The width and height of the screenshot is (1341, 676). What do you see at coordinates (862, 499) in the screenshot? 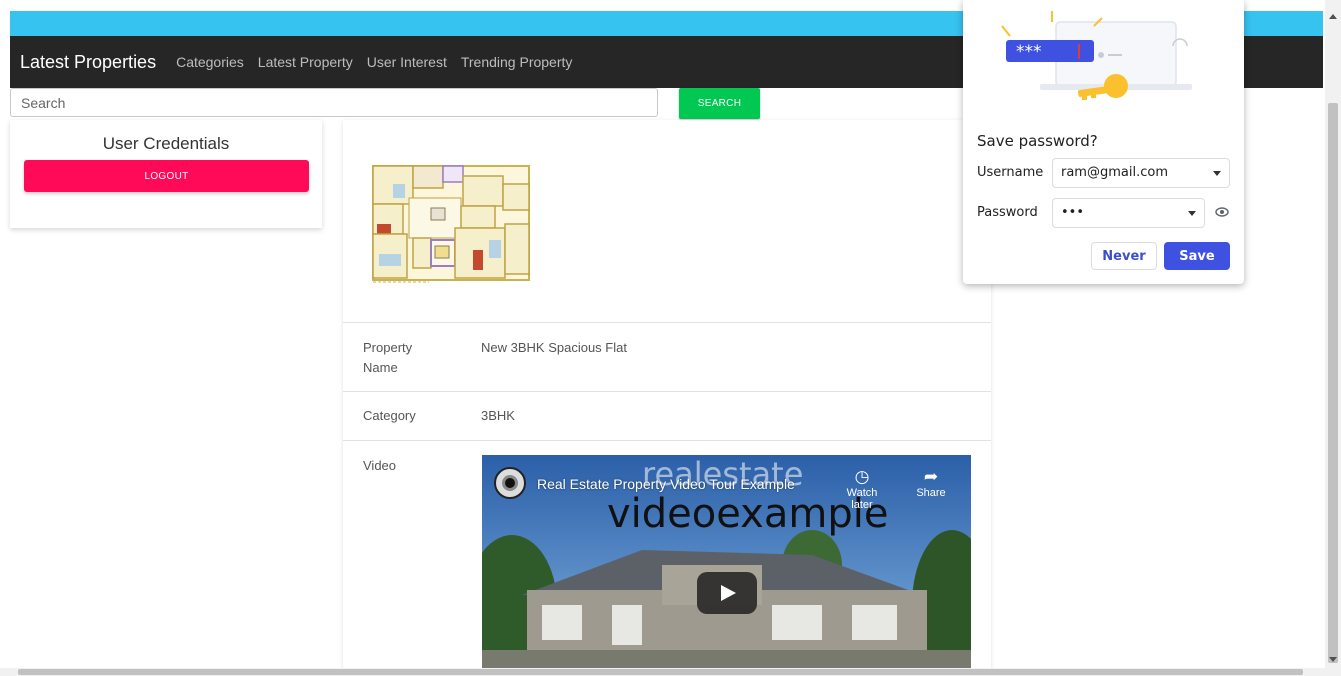
I see `watch-later-label: Watch later` at bounding box center [862, 499].